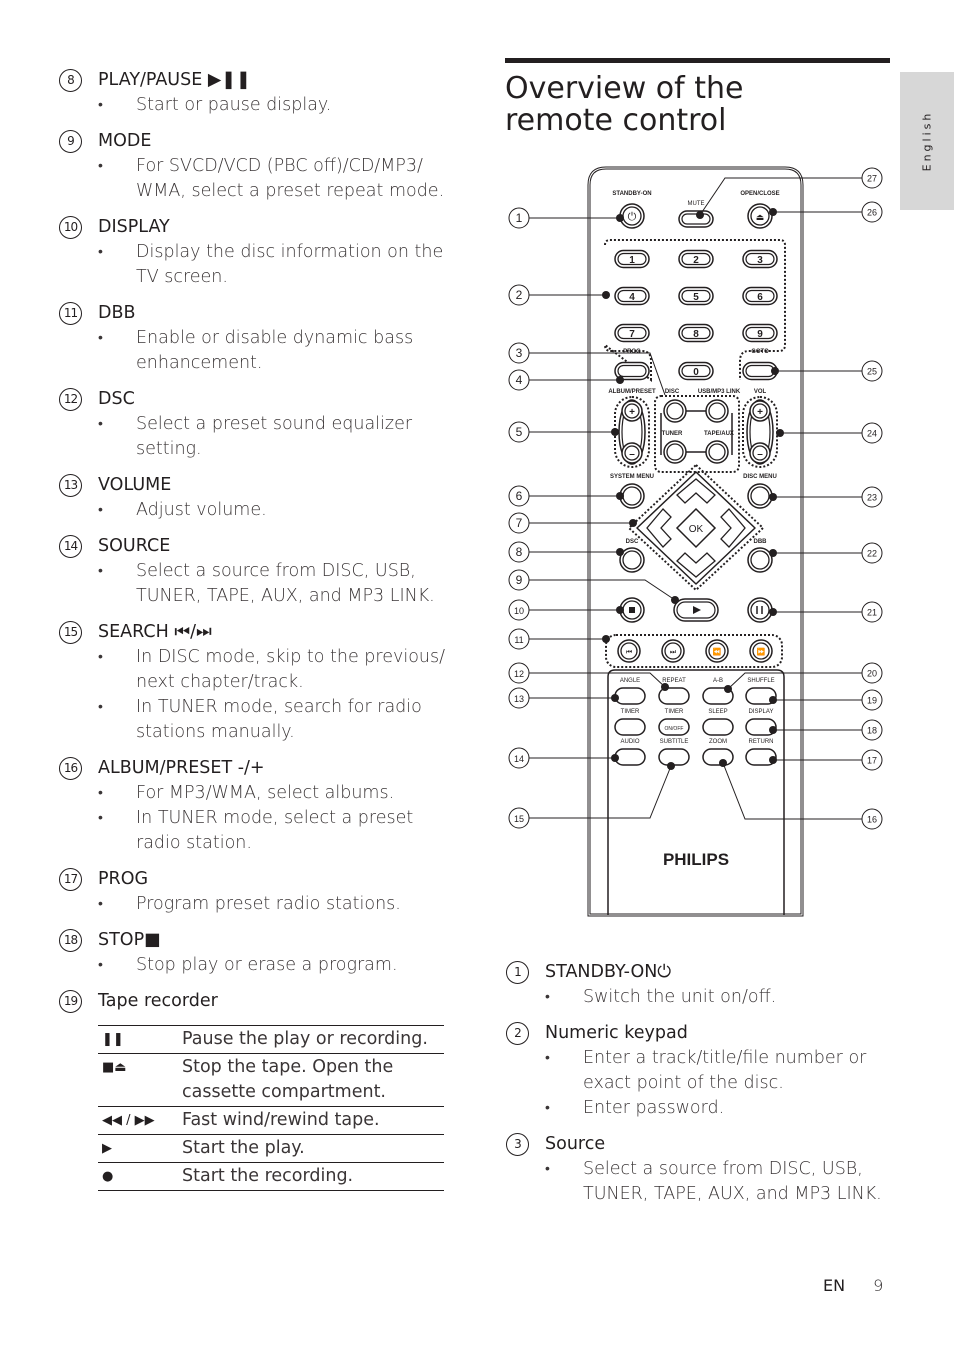  Describe the element at coordinates (761, 542) in the screenshot. I see `dbb-label: DBB` at that location.